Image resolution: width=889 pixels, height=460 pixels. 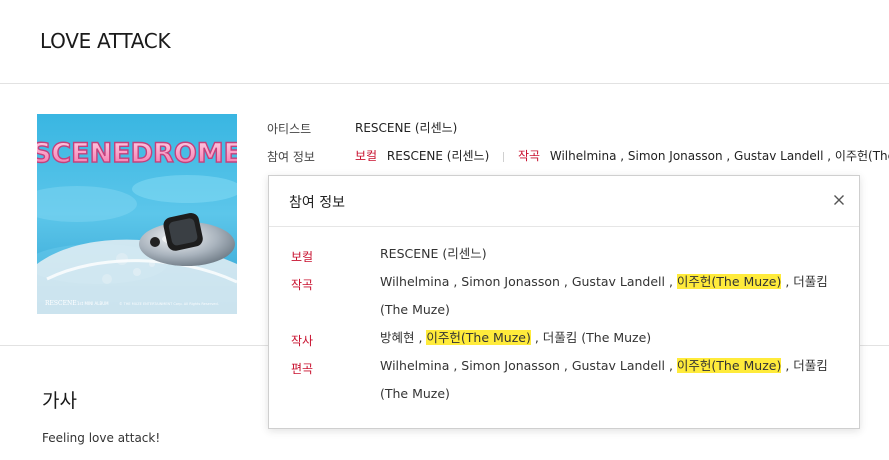 What do you see at coordinates (504, 156) in the screenshot?
I see `separator` at bounding box center [504, 156].